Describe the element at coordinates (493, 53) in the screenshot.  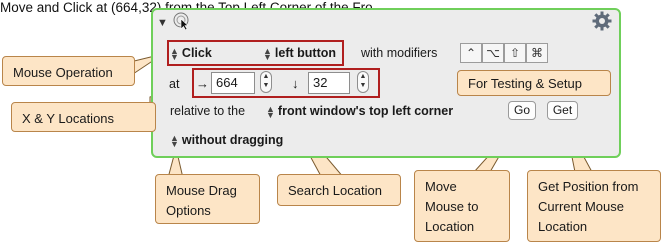
I see `option-modifier-key: ⌥` at that location.